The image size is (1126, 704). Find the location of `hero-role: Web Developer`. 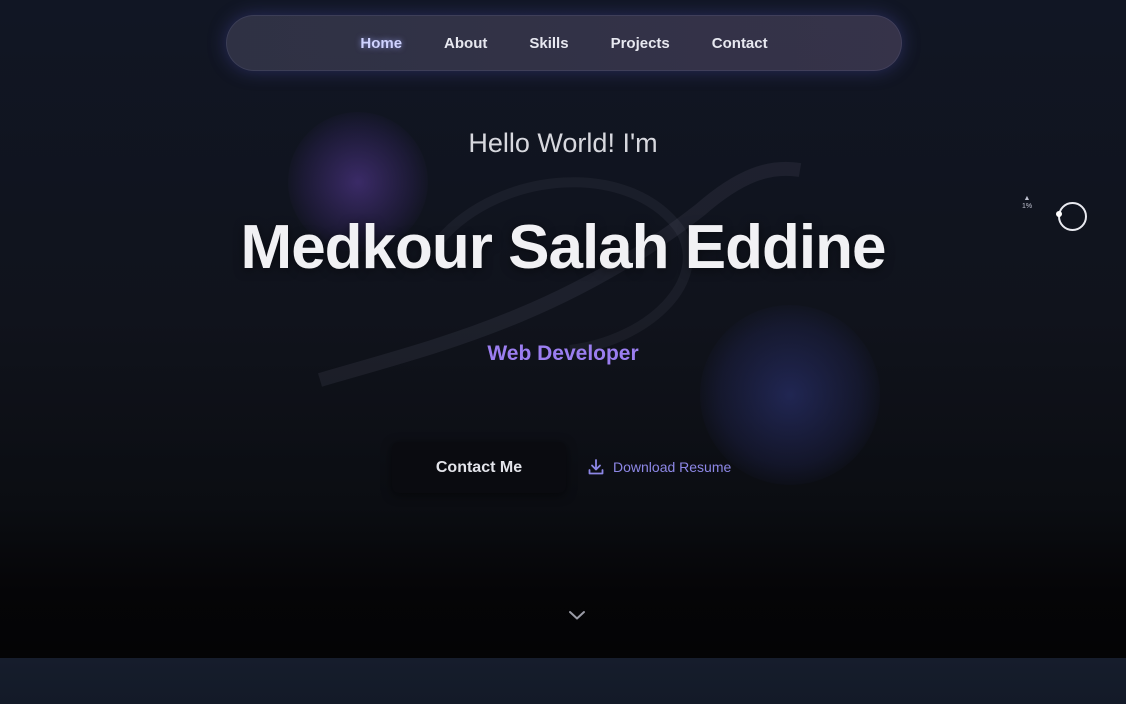

hero-role: Web Developer is located at coordinates (563, 353).